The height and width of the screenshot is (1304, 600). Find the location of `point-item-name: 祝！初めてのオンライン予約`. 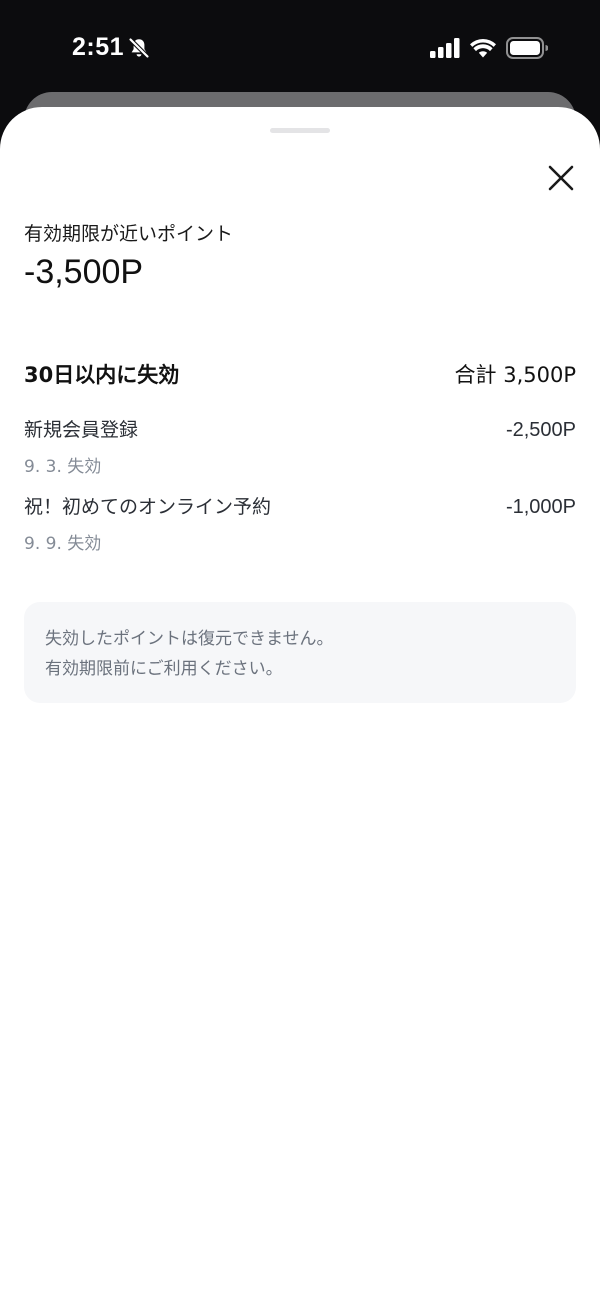

point-item-name: 祝！初めてのオンライン予約 is located at coordinates (148, 507).